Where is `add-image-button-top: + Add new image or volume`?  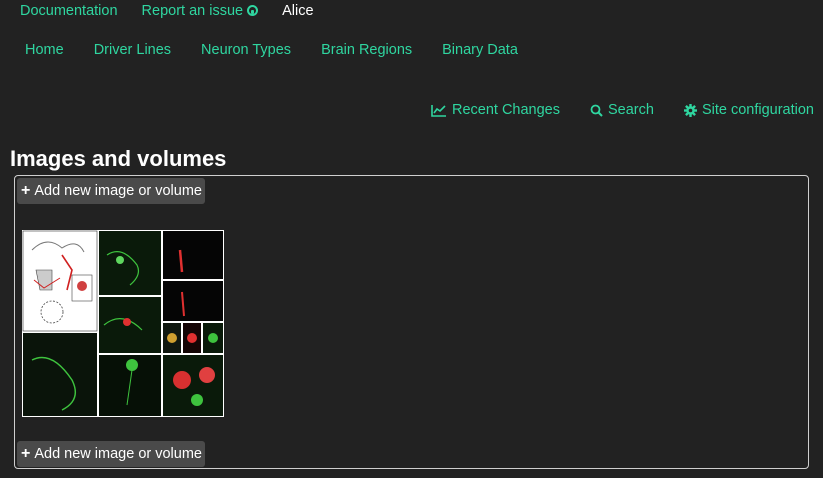
add-image-button-top: + Add new image or volume is located at coordinates (111, 191).